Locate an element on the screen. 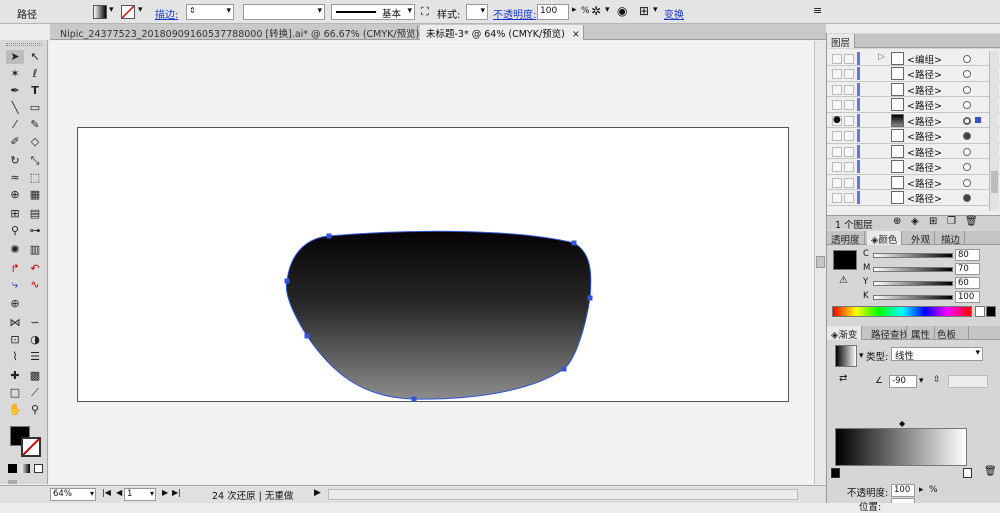 Image resolution: width=1000 pixels, height=513 pixels. clipping-mask-icon: ◈ is located at coordinates (915, 221).